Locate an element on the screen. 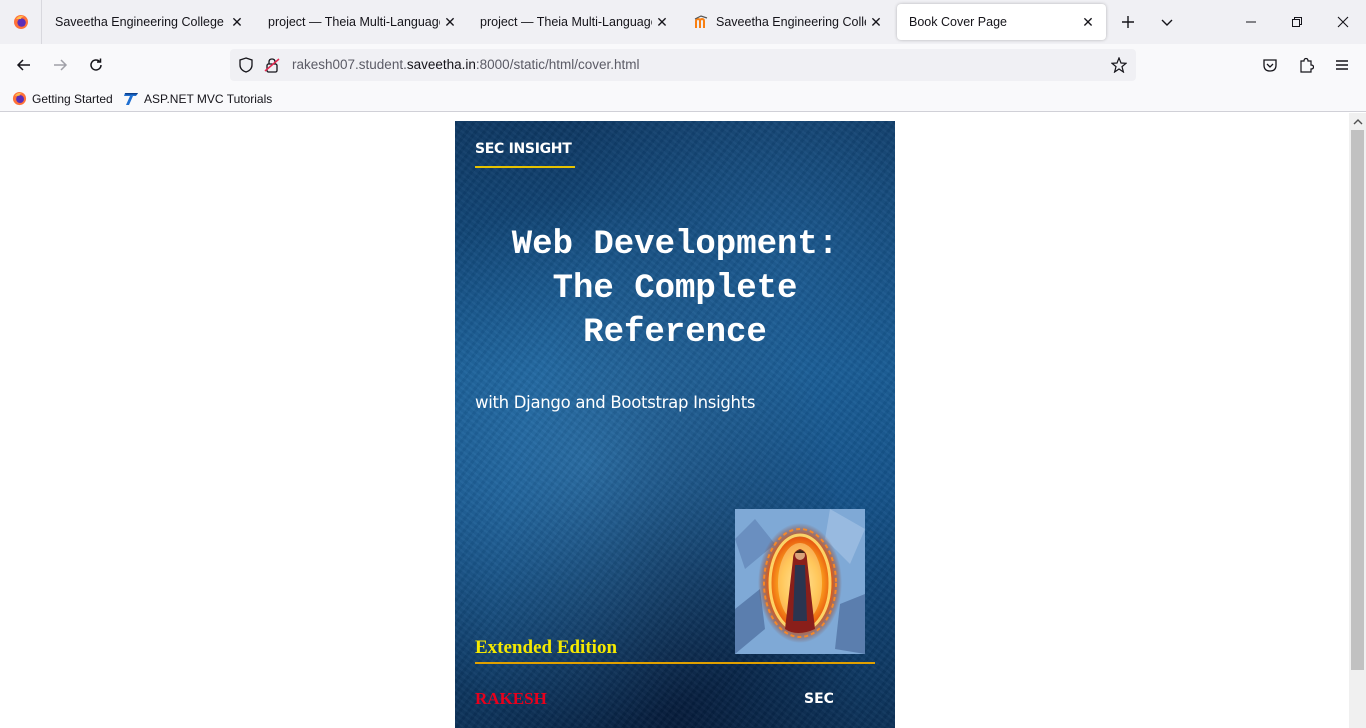  menu-button is located at coordinates (1342, 65).